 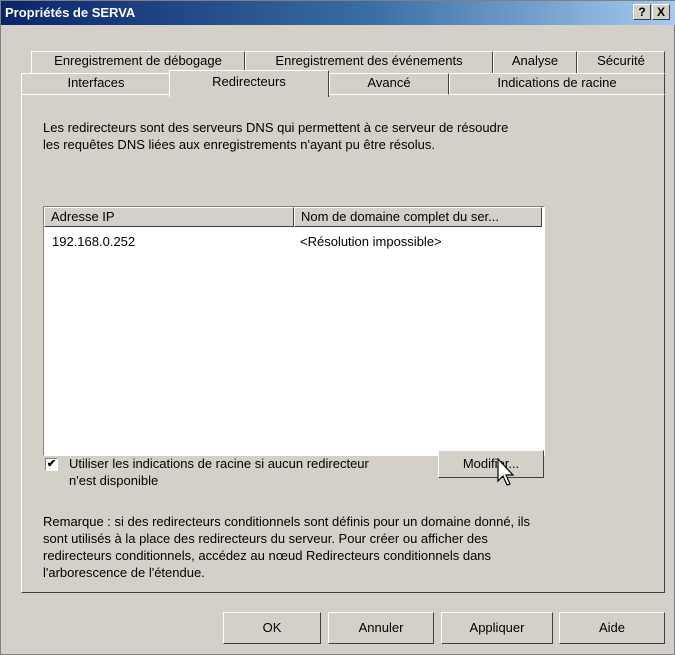 What do you see at coordinates (249, 83) in the screenshot?
I see `tab-forwarders: Redirecteurs` at bounding box center [249, 83].